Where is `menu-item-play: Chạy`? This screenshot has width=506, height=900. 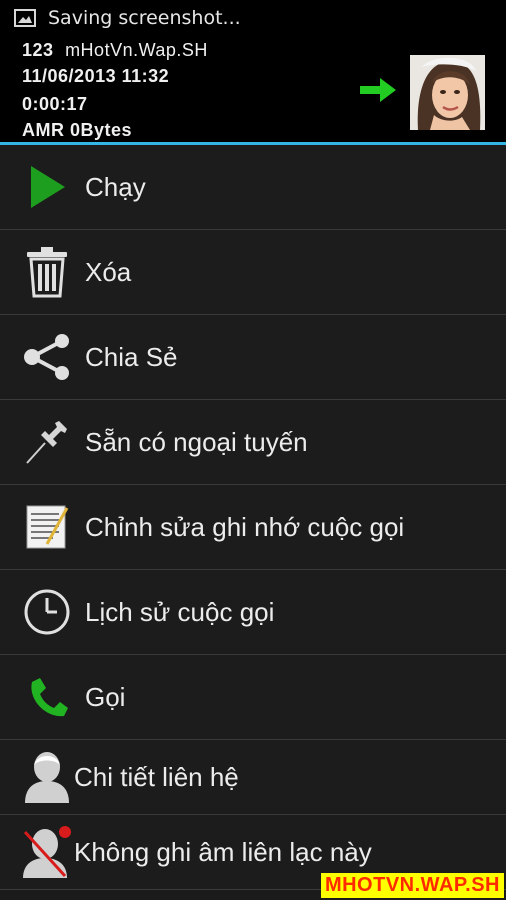
menu-item-play: Chạy is located at coordinates (253, 187).